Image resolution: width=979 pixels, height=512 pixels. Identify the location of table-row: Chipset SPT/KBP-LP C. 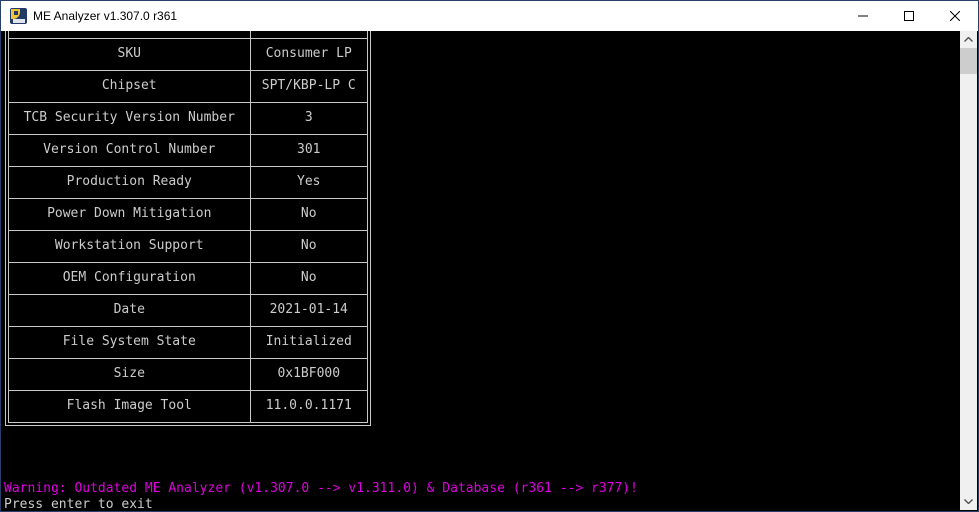
(188, 86).